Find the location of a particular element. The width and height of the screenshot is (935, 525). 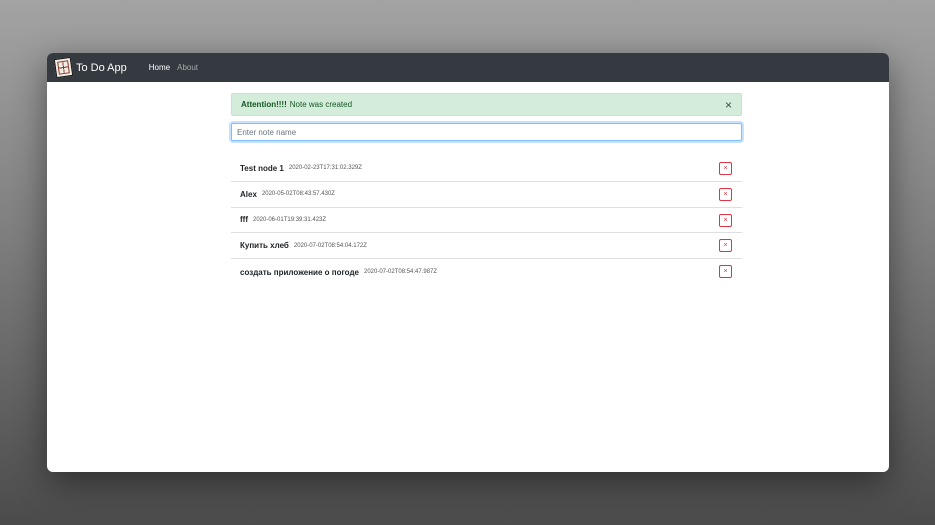

note-title: Купить хлеб is located at coordinates (264, 246).